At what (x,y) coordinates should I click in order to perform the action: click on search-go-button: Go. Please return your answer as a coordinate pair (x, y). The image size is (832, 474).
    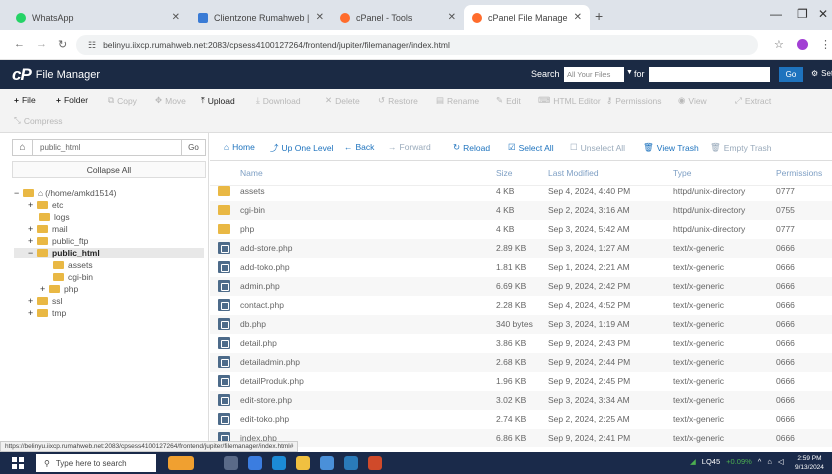
    Looking at the image, I should click on (791, 74).